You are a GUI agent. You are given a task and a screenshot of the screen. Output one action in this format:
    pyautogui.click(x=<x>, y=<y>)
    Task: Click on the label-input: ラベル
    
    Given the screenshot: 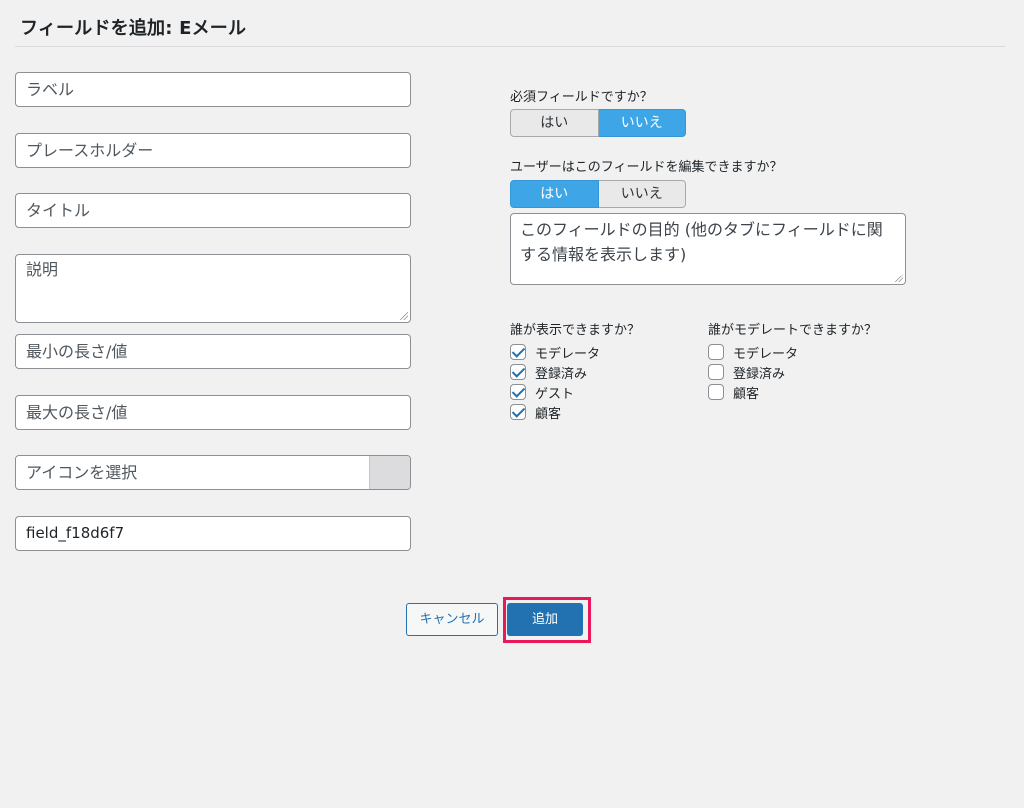 What is the action you would take?
    pyautogui.click(x=213, y=89)
    